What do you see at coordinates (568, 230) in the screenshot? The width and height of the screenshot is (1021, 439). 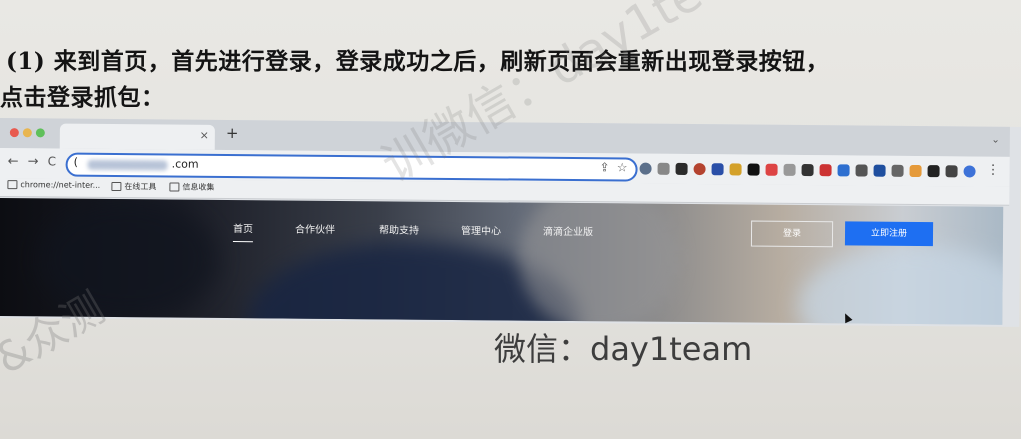 I see `nav-enterprise-edition: 滴滴企业版` at bounding box center [568, 230].